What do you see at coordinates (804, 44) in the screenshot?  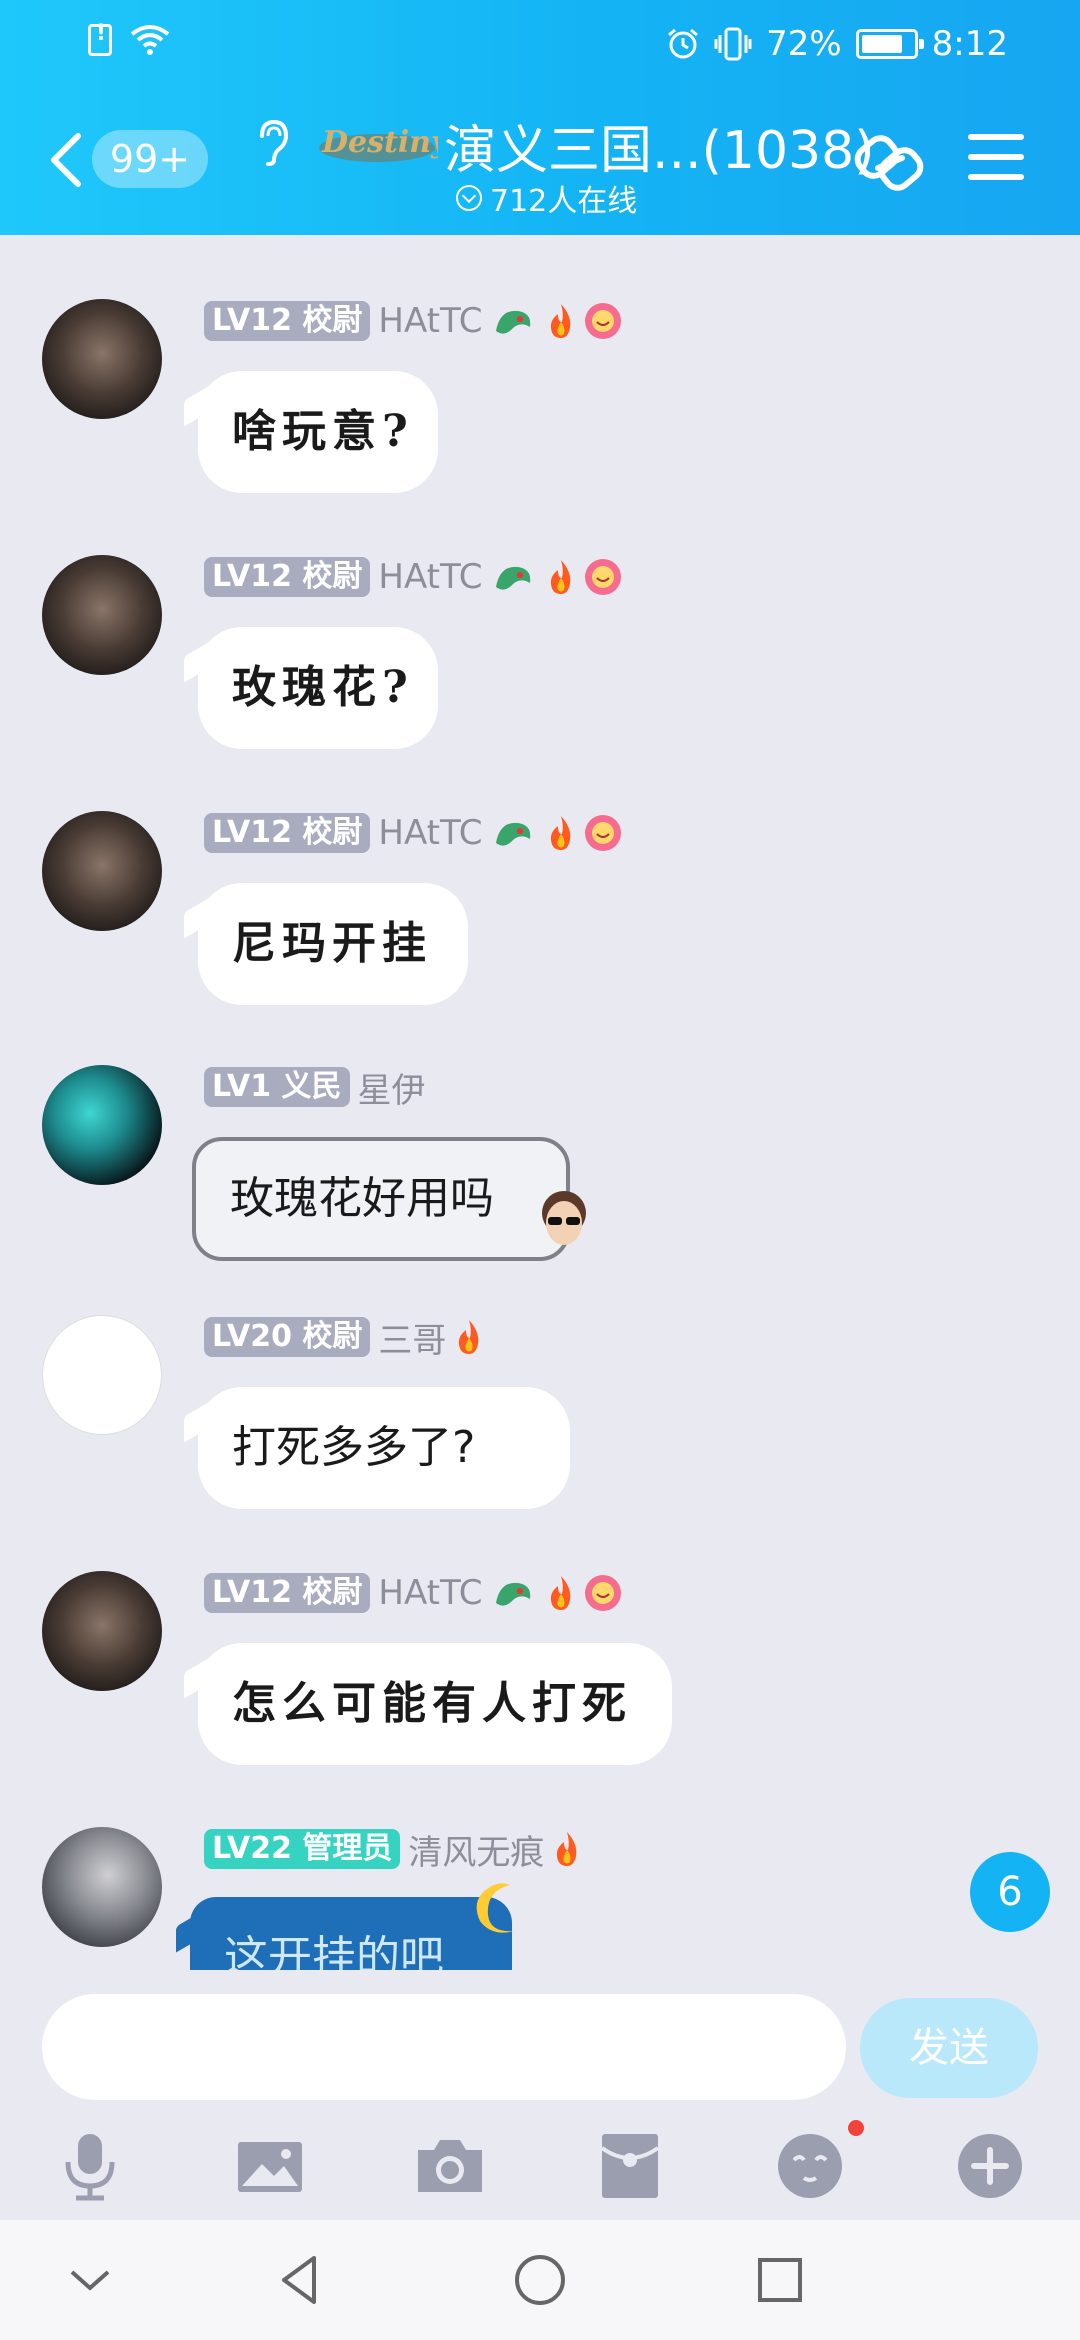 I see `battery-percent: 72%` at bounding box center [804, 44].